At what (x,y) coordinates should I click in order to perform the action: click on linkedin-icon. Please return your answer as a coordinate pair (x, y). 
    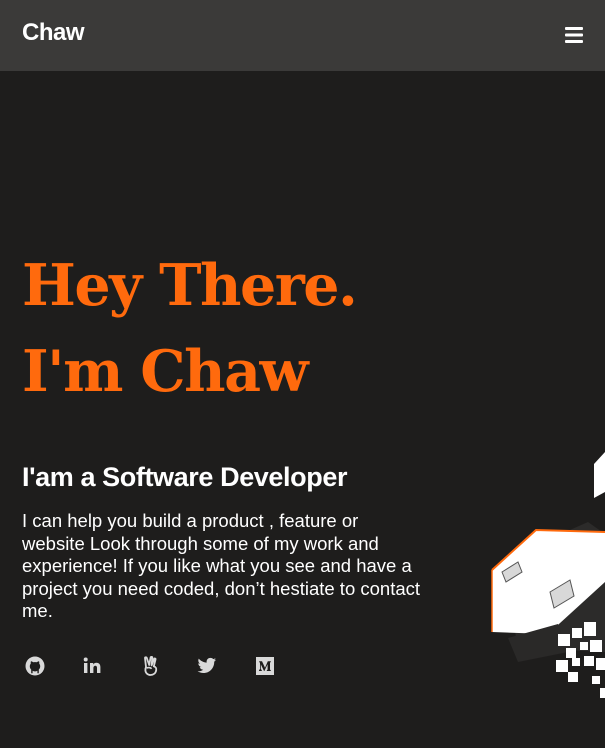
    Looking at the image, I should click on (93, 666).